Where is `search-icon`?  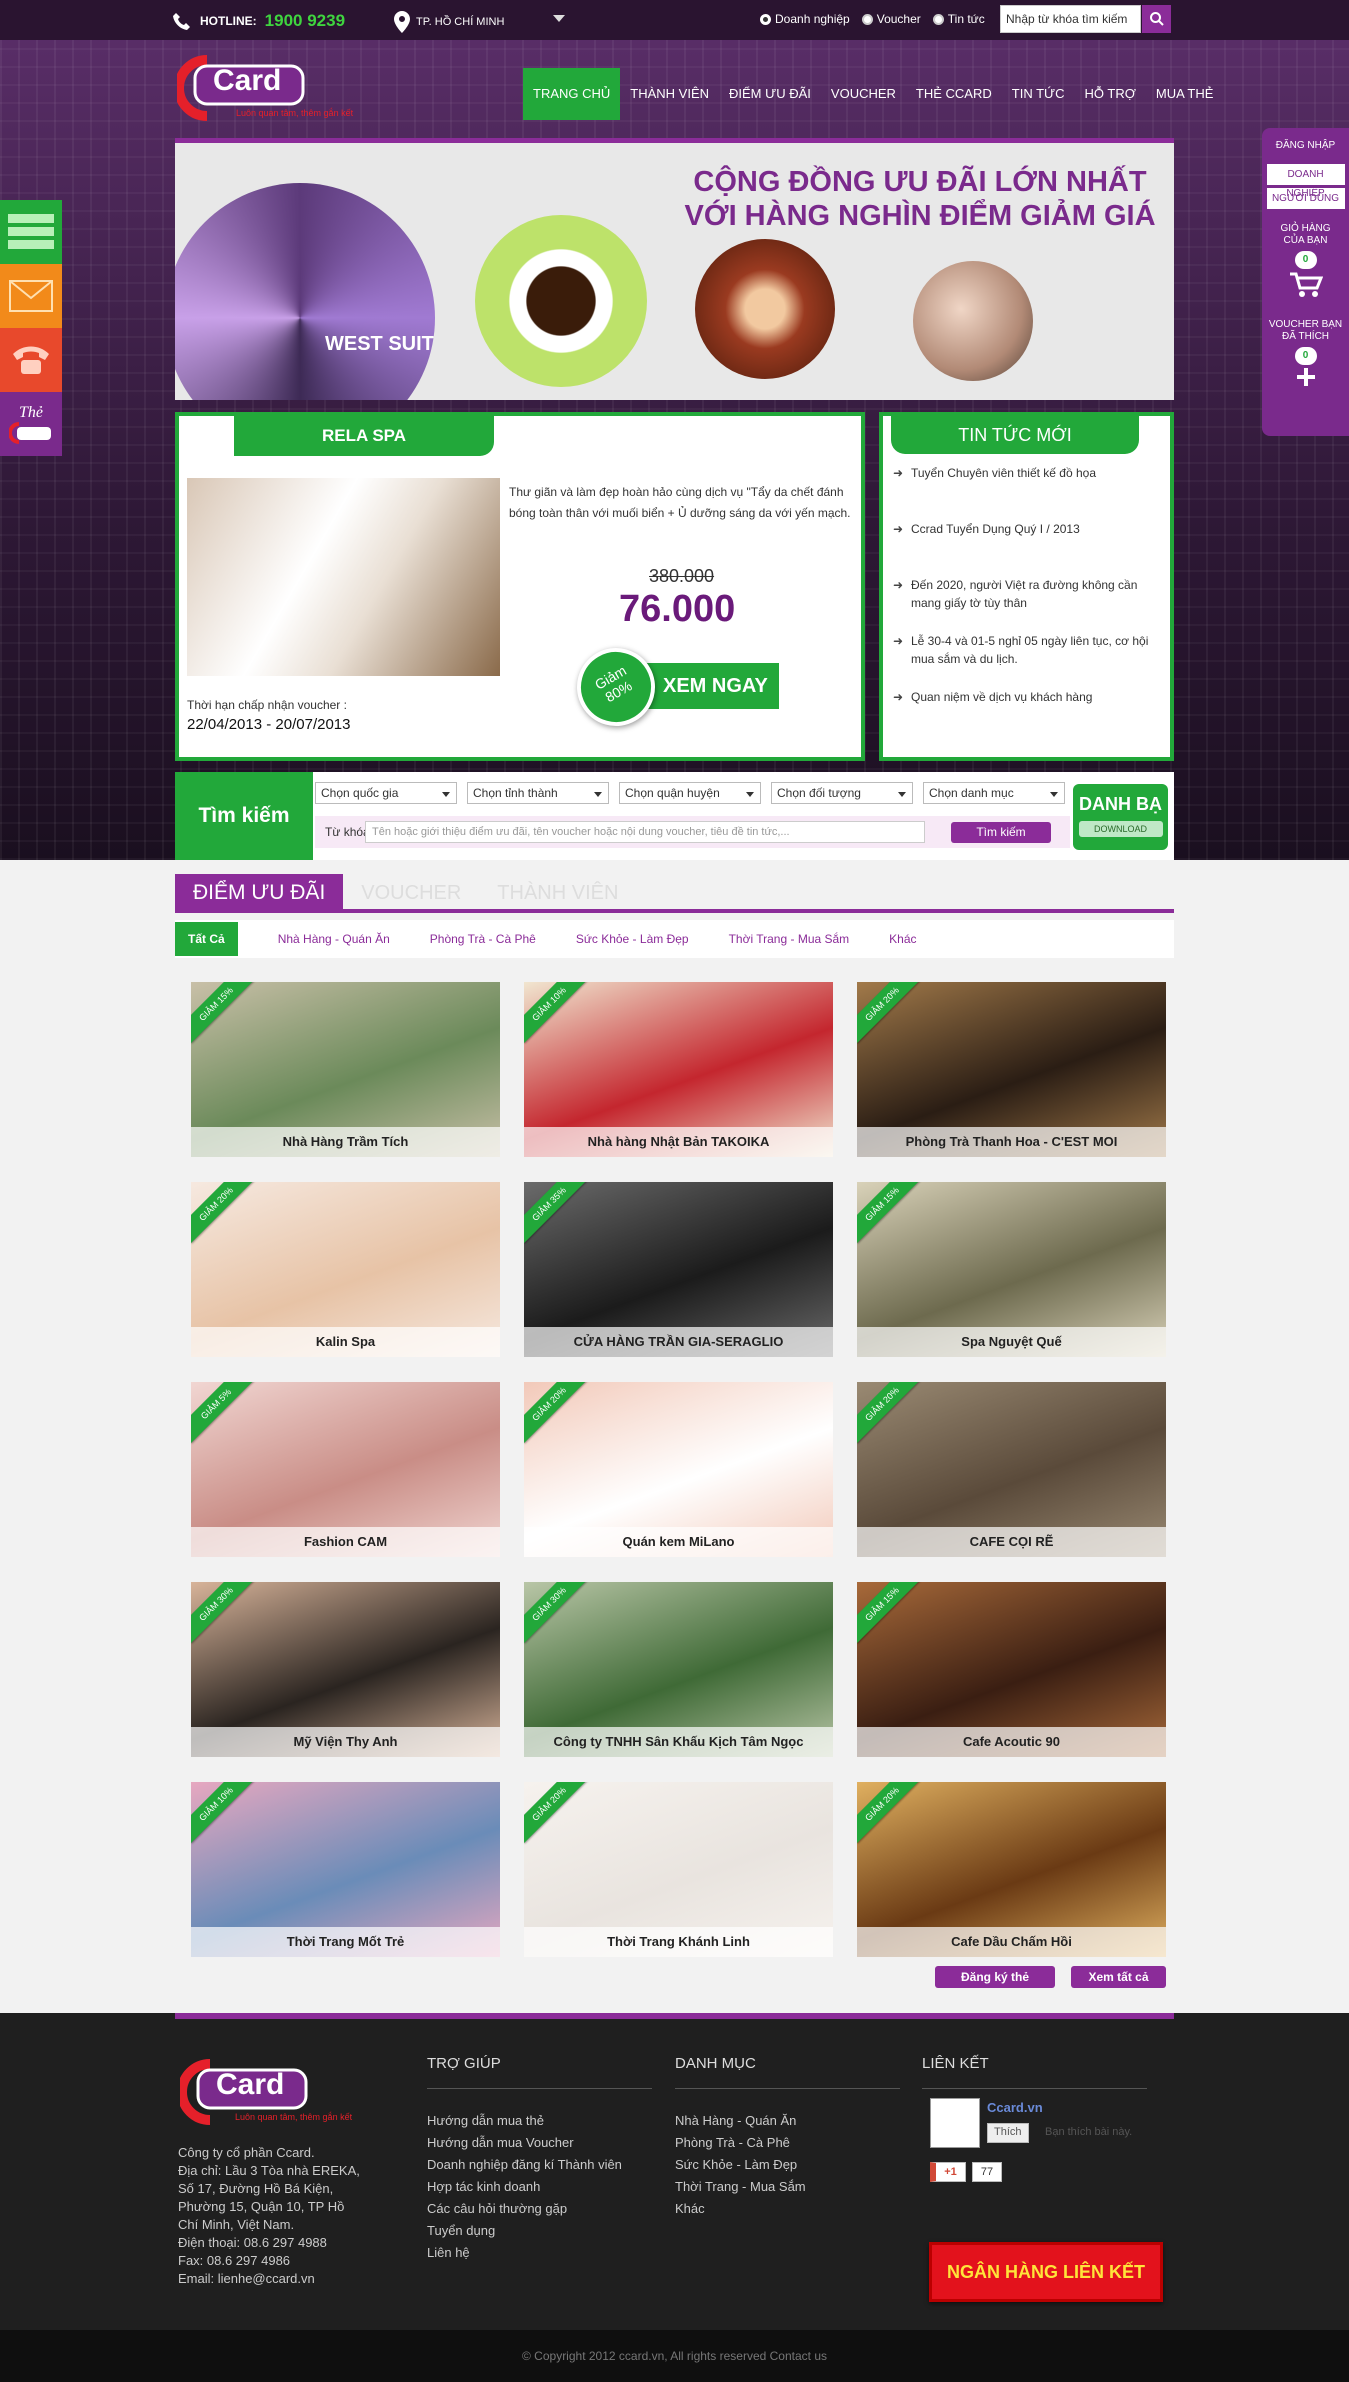 search-icon is located at coordinates (1156, 19).